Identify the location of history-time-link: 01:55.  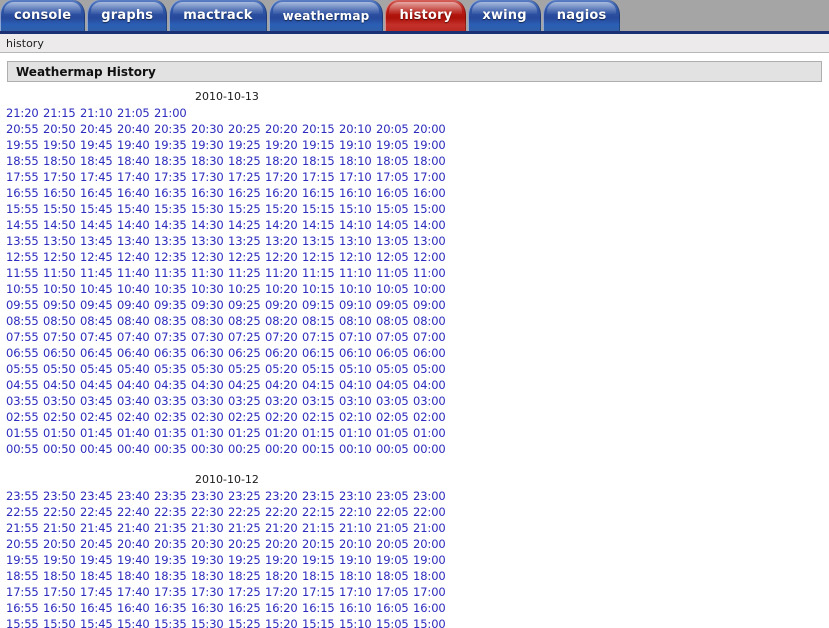
(24, 433).